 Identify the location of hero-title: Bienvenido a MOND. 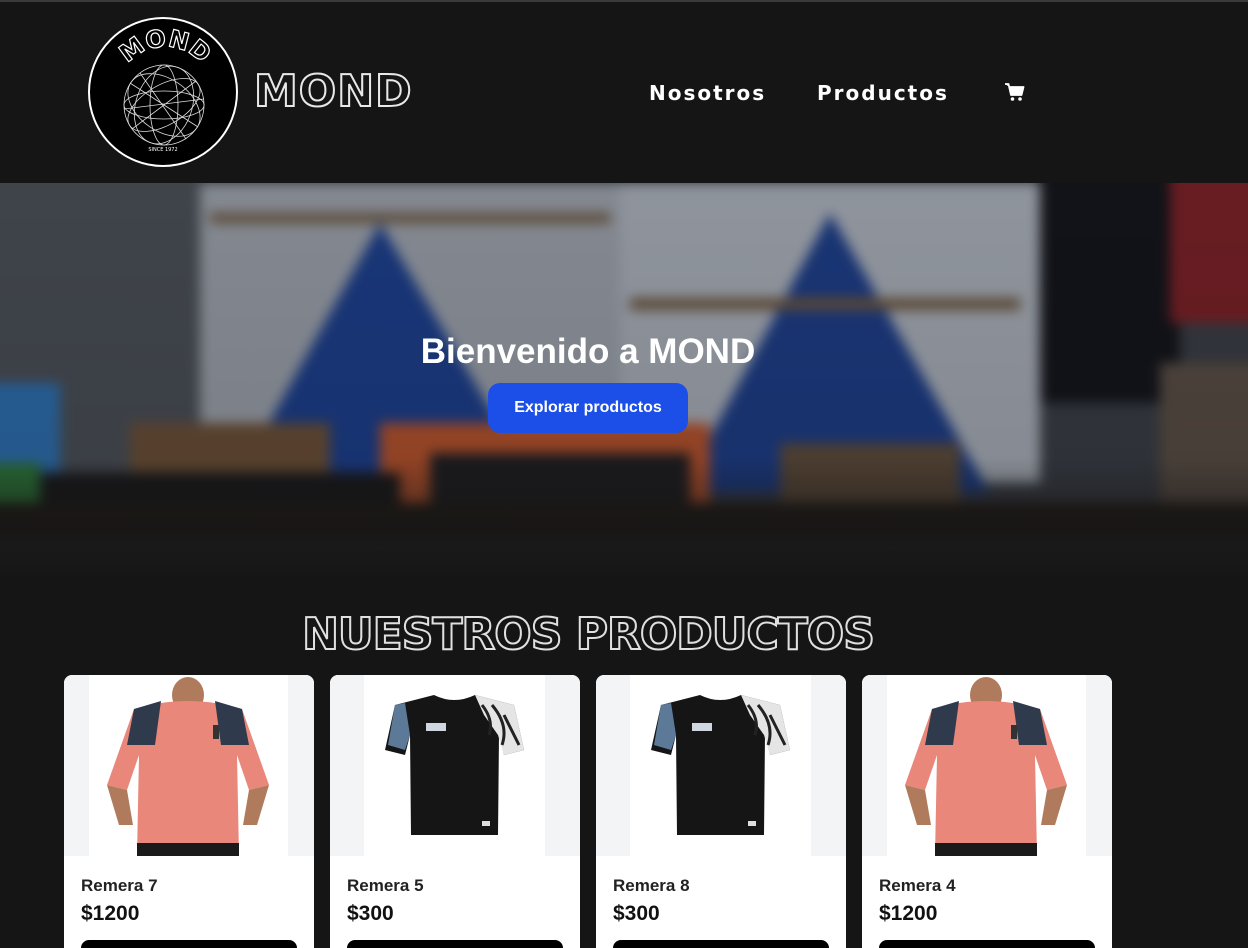
(588, 351).